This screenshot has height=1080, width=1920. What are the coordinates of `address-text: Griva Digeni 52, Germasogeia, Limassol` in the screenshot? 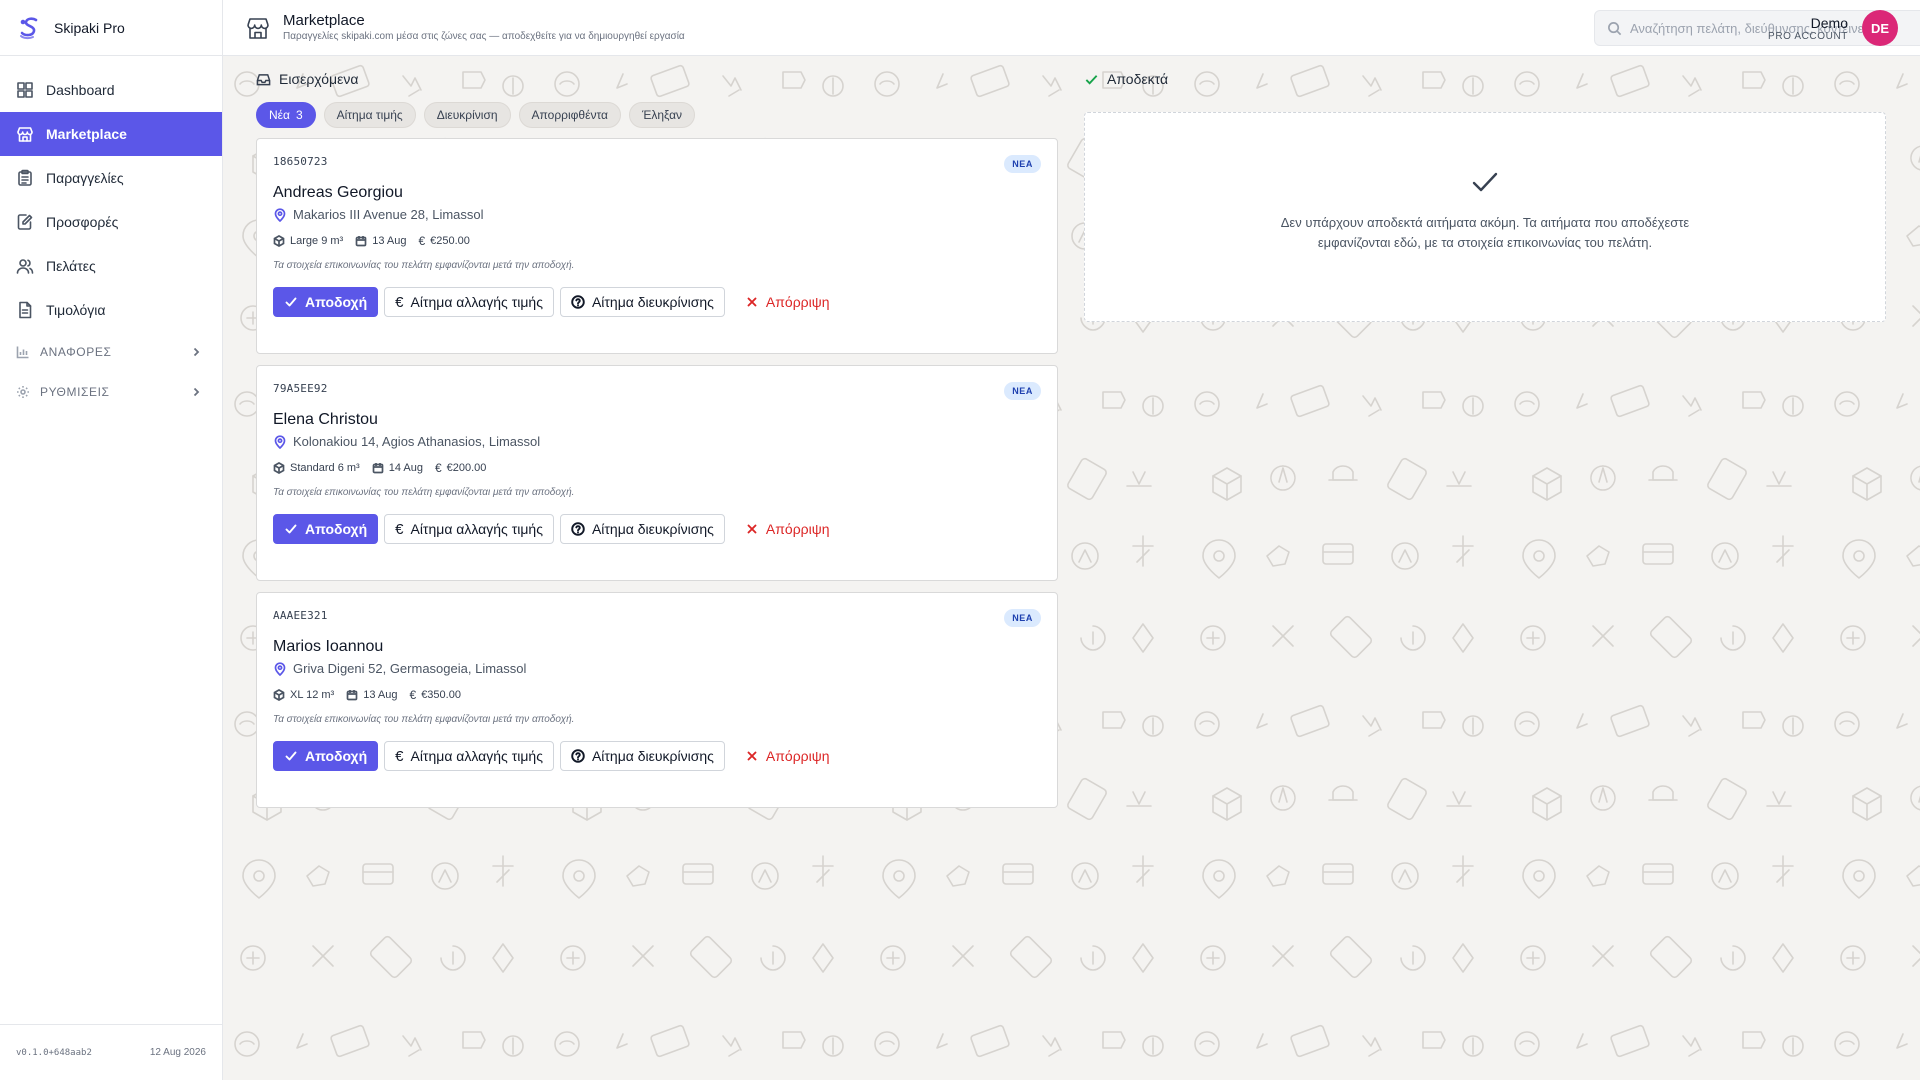 It's located at (410, 668).